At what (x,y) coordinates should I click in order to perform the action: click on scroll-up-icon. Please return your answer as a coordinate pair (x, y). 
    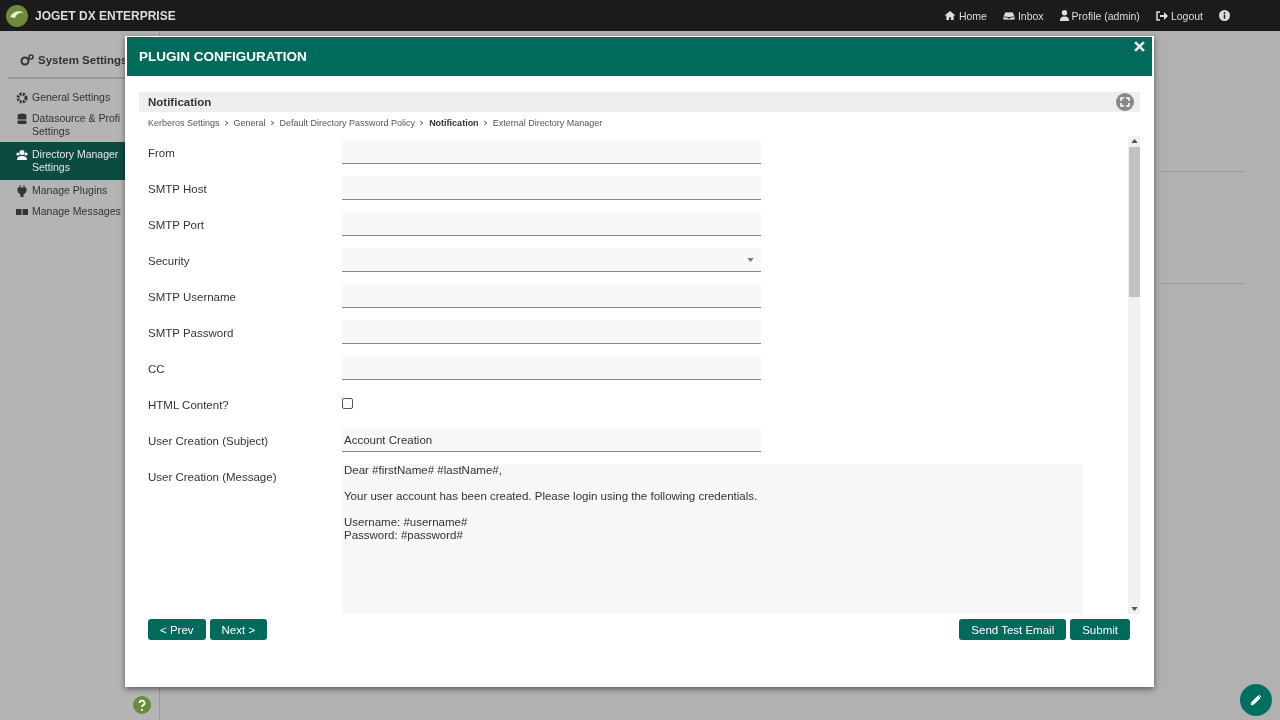
    Looking at the image, I should click on (1134, 141).